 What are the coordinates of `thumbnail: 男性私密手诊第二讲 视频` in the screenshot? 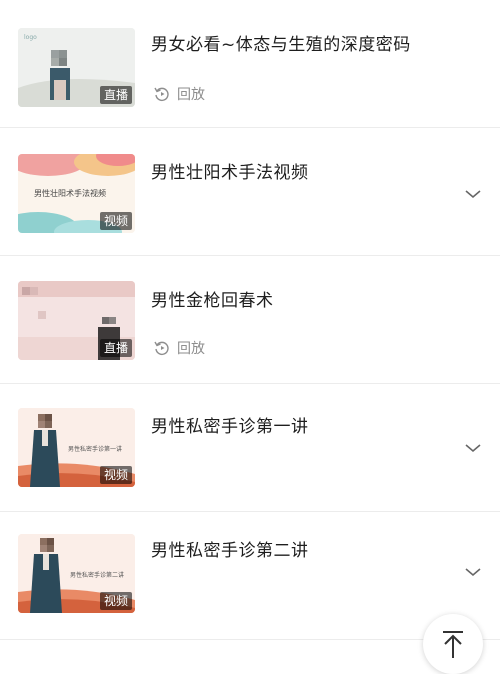 It's located at (76, 573).